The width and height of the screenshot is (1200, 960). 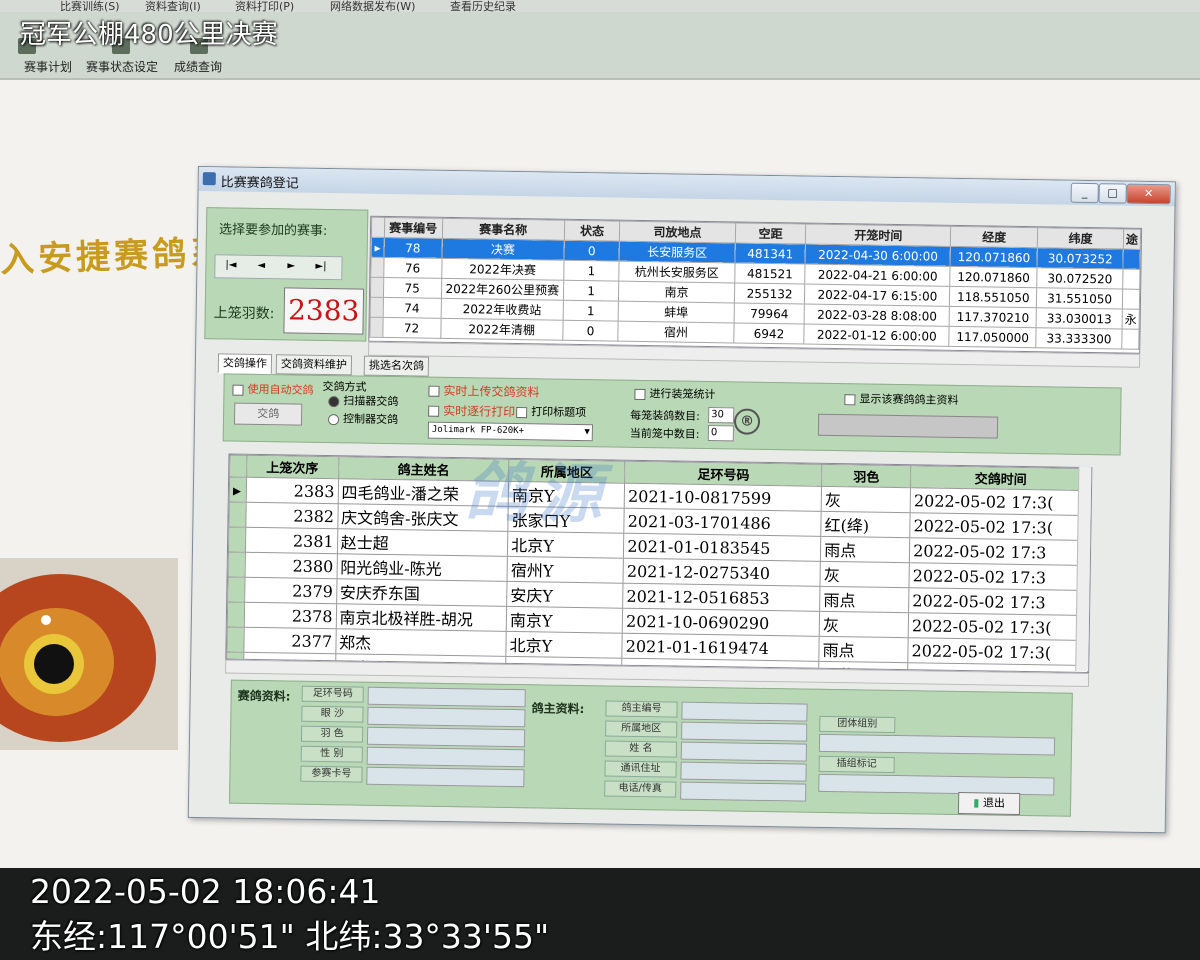 I want to click on minimize-button: _, so click(x=1084, y=193).